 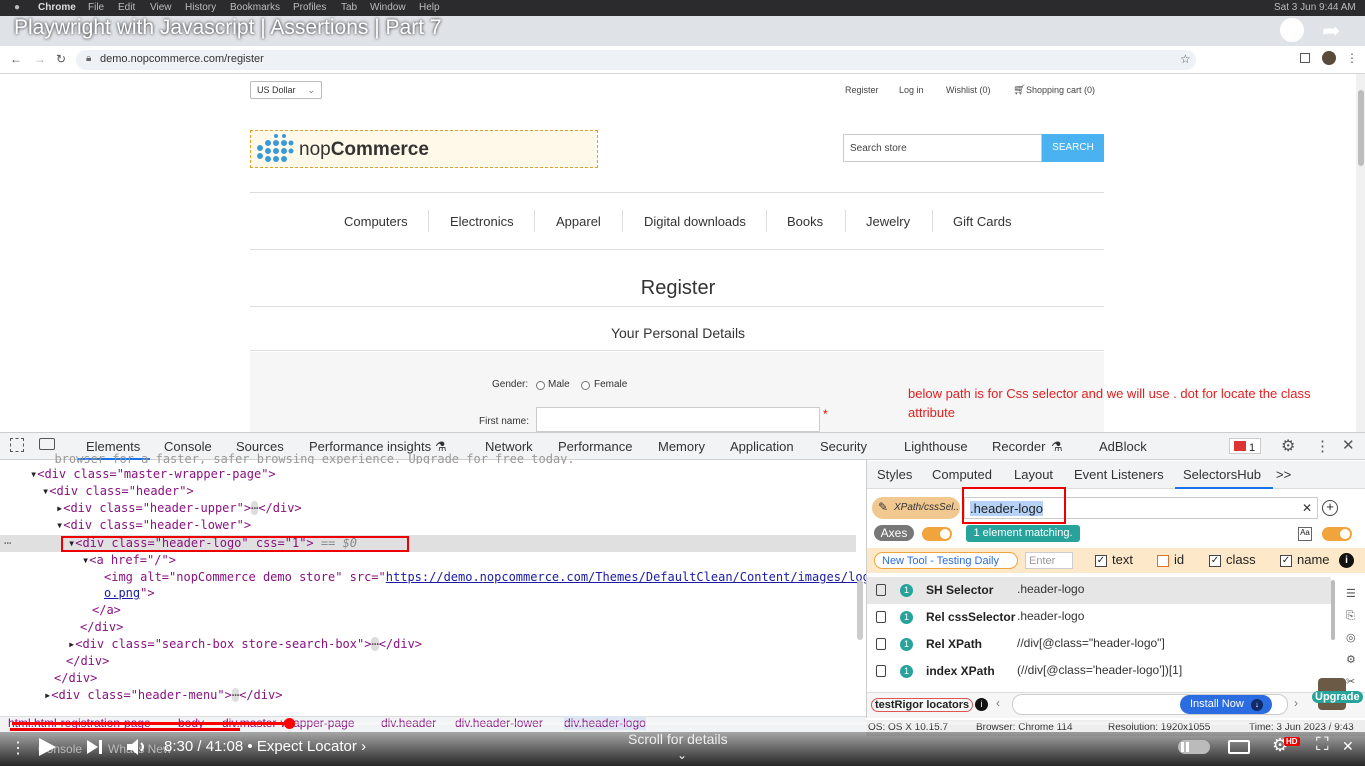 What do you see at coordinates (998, 703) in the screenshot?
I see `chevron-left-icon: ‹` at bounding box center [998, 703].